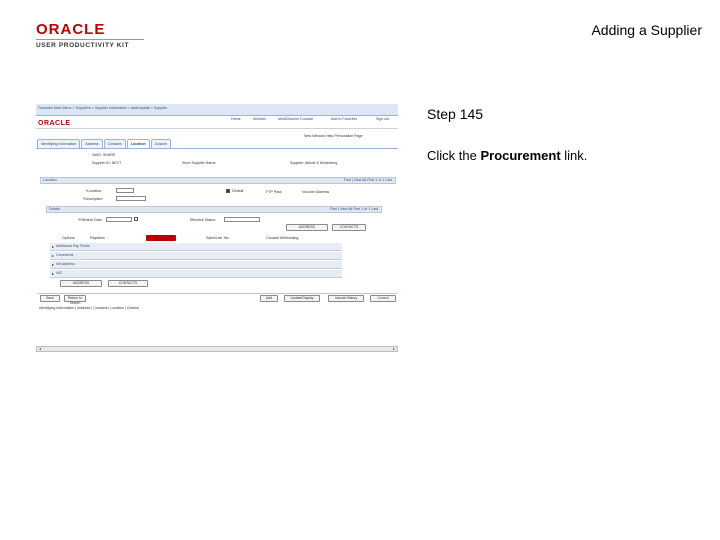 The width and height of the screenshot is (720, 540). What do you see at coordinates (75, 300) in the screenshot?
I see `return-to-search-button: Return to Search` at bounding box center [75, 300].